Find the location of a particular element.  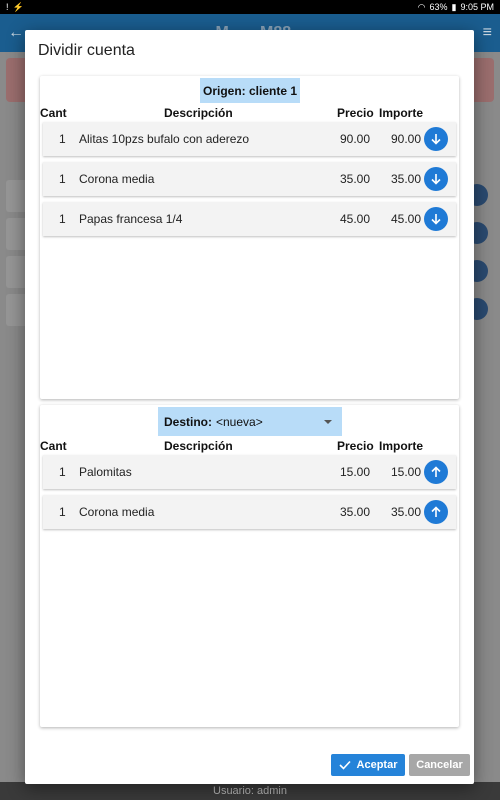

destination-select: Destino: <nueva> is located at coordinates (250, 421).